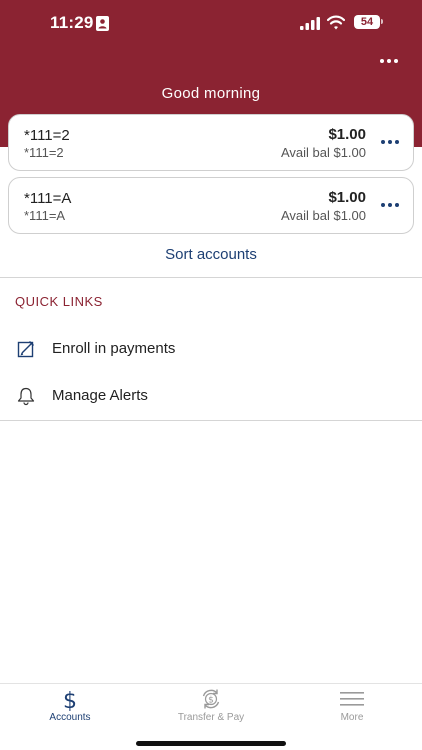 This screenshot has height=750, width=422. Describe the element at coordinates (47, 135) in the screenshot. I see `account-name: *111=2` at that location.